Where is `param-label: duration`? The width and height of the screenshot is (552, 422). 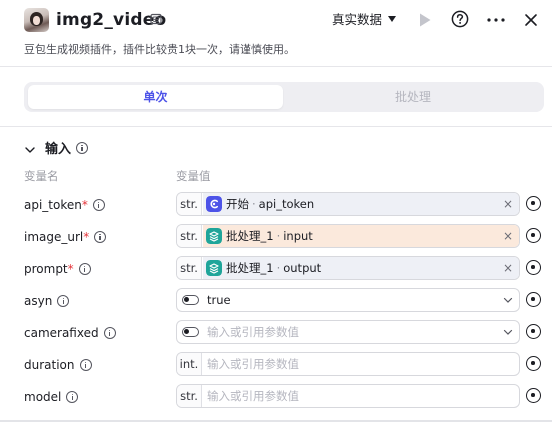 param-label: duration is located at coordinates (58, 365).